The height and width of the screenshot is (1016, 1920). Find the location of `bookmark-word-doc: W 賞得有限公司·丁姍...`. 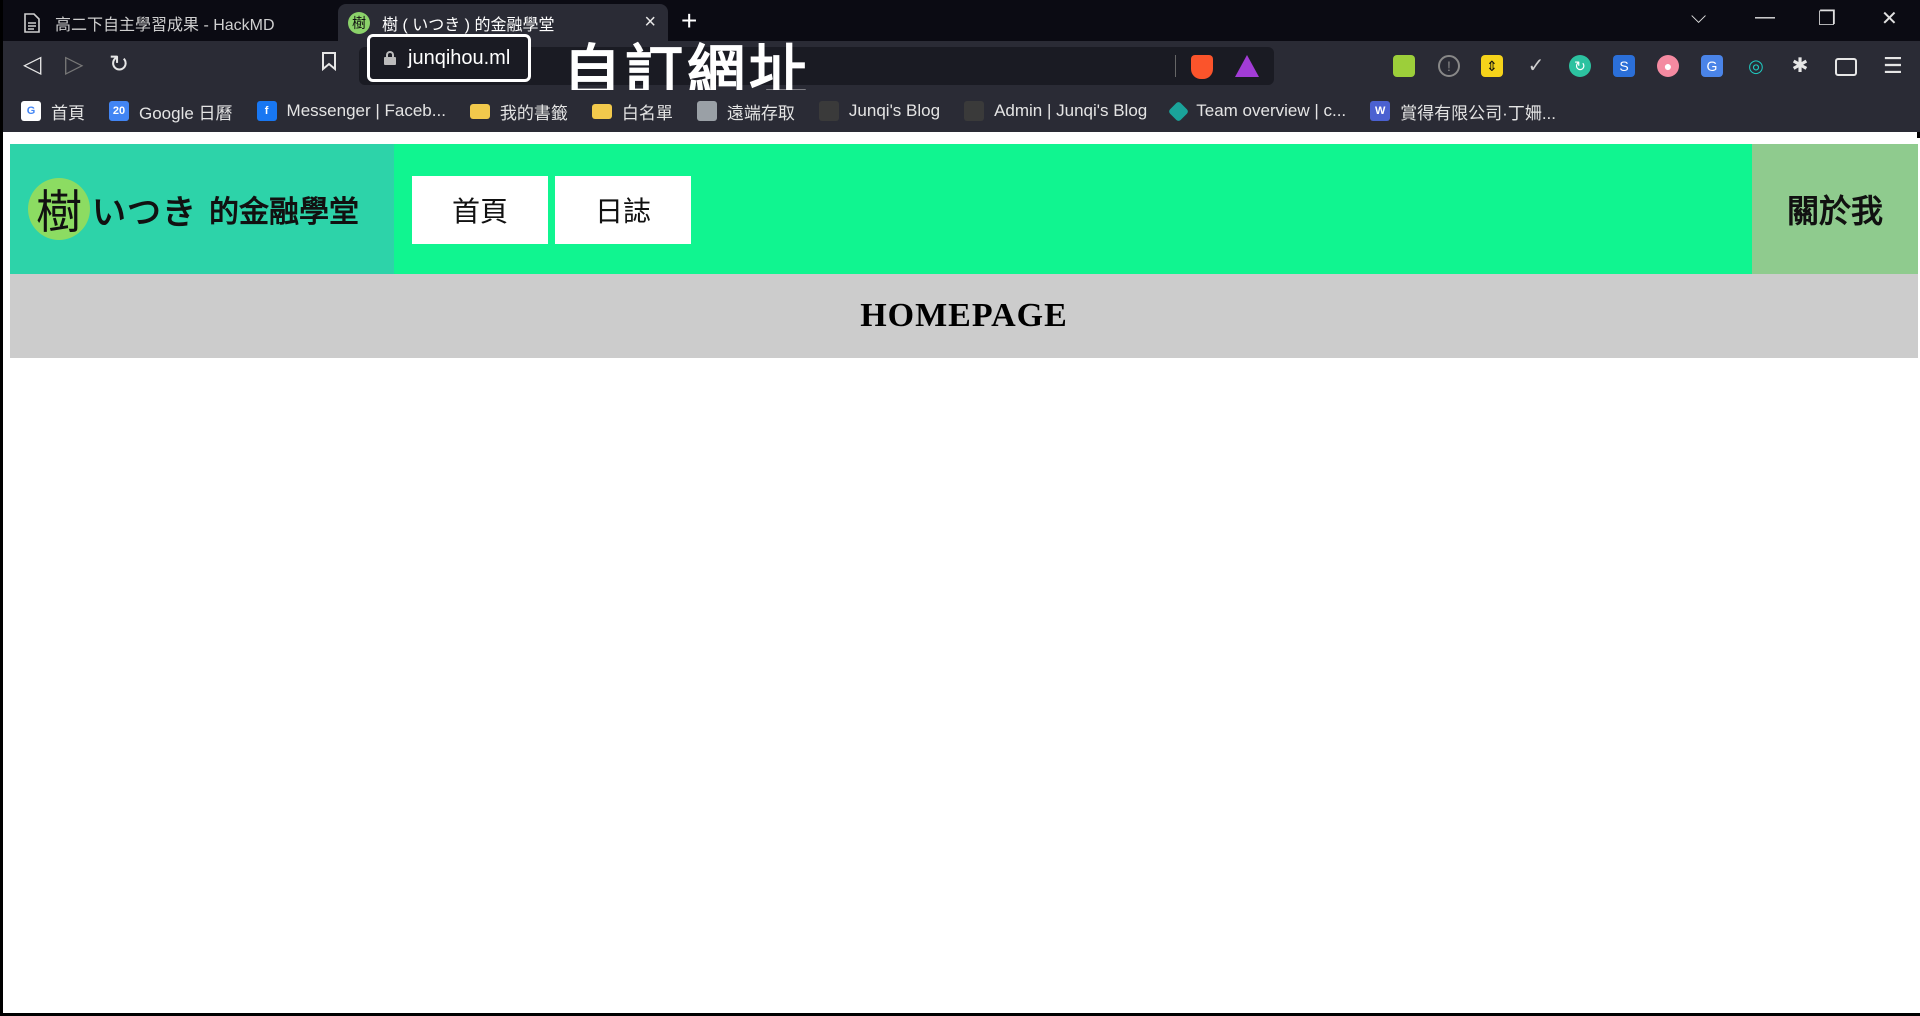

bookmark-word-doc: W 賞得有限公司·丁姍... is located at coordinates (1463, 111).